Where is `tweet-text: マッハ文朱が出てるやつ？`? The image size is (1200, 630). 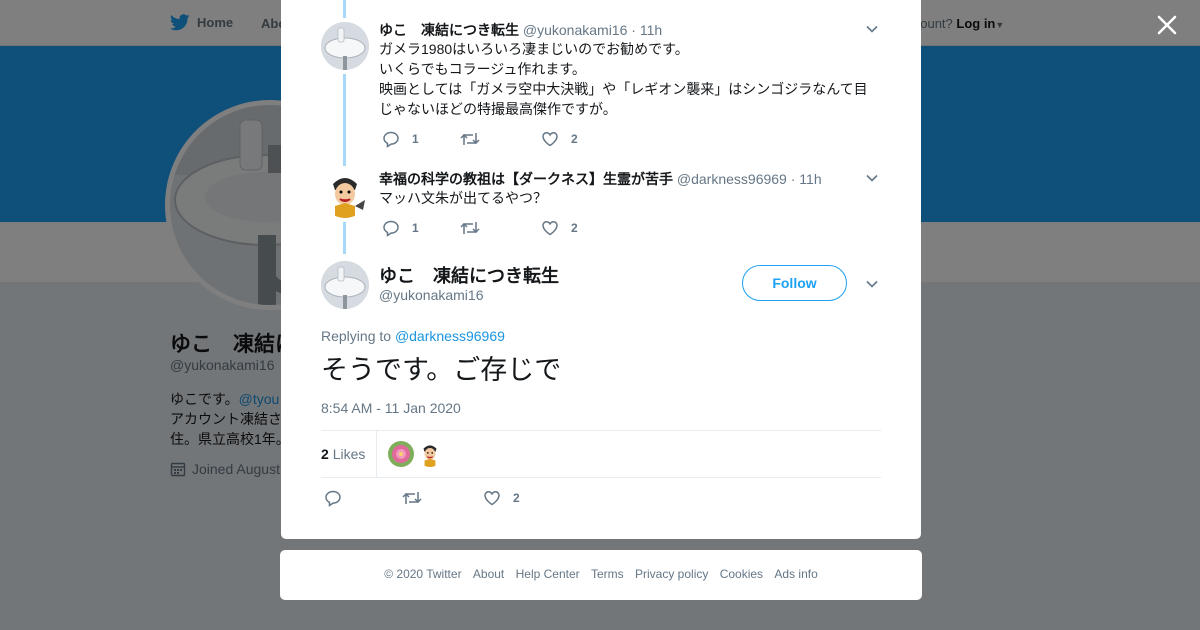
tweet-text: マッハ文朱が出てるやつ？ is located at coordinates (629, 198).